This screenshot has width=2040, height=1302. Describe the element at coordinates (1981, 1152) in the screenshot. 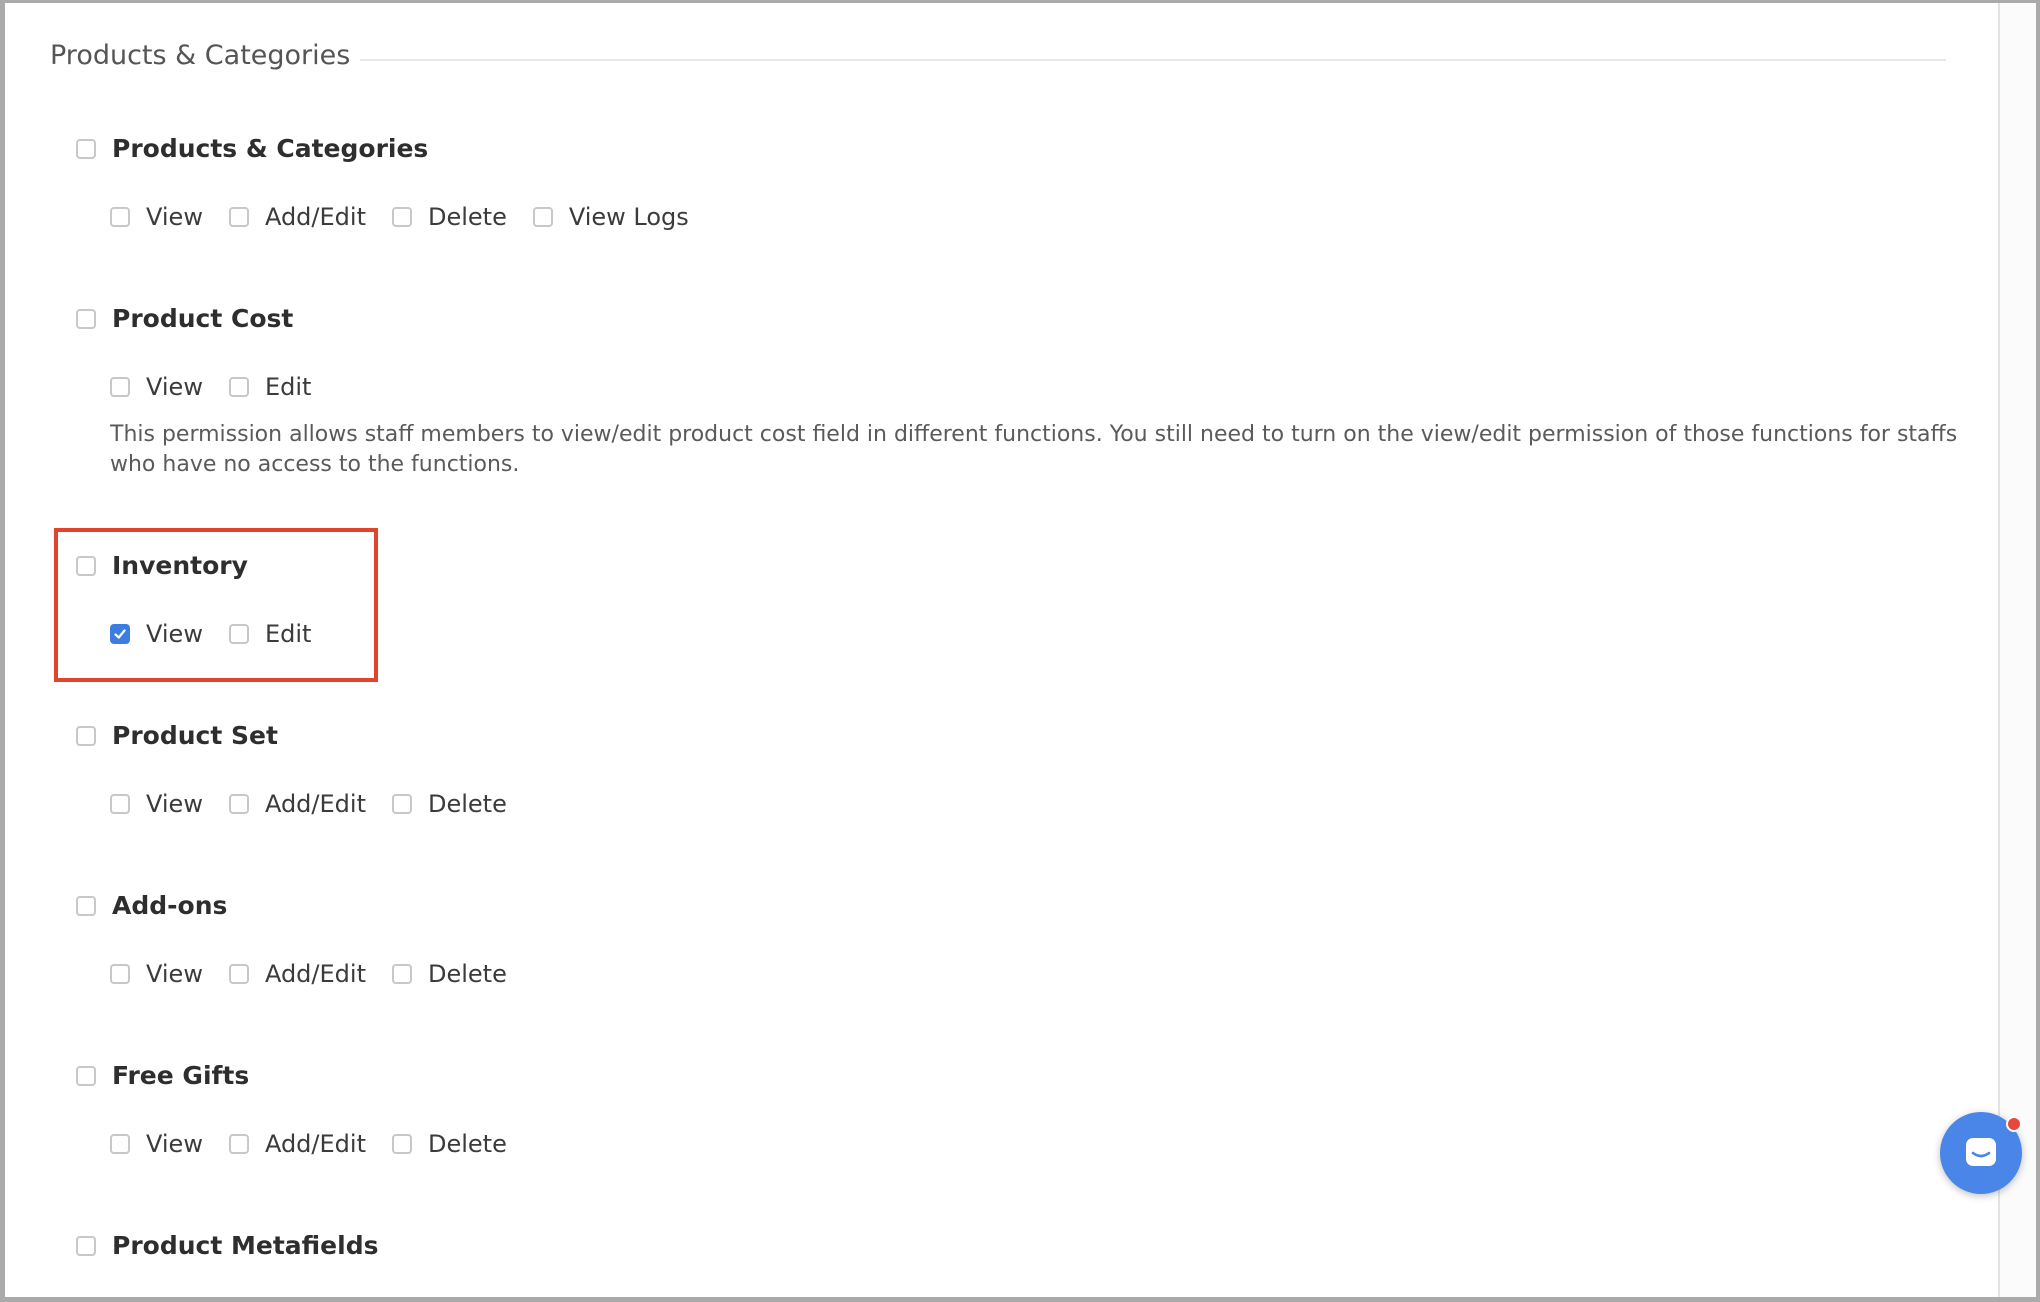

I see `chat-bubble-icon` at that location.